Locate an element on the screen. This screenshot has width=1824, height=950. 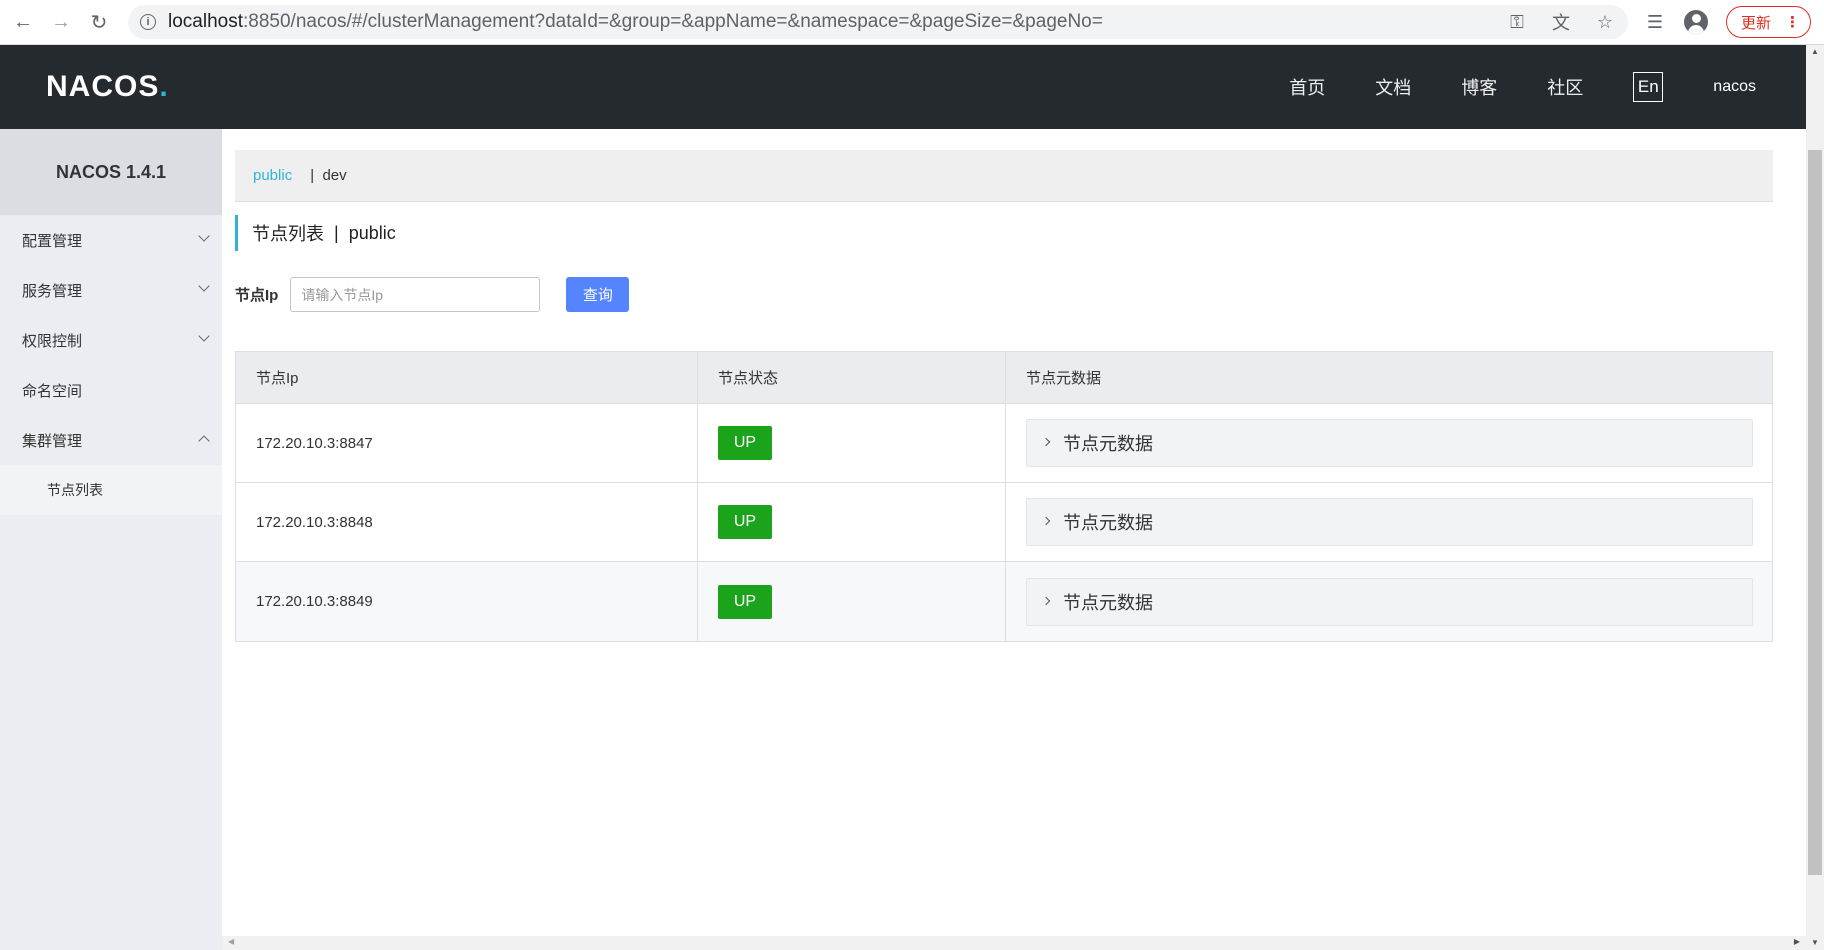
more-vert-icon: ⋮ is located at coordinates (1793, 22).